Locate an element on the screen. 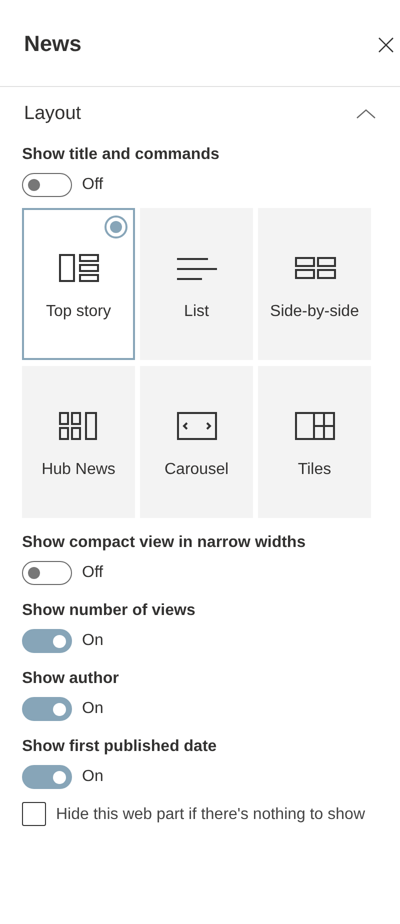 The image size is (400, 924). checkbox-label: Hide this web part if there's nothing to show is located at coordinates (210, 815).